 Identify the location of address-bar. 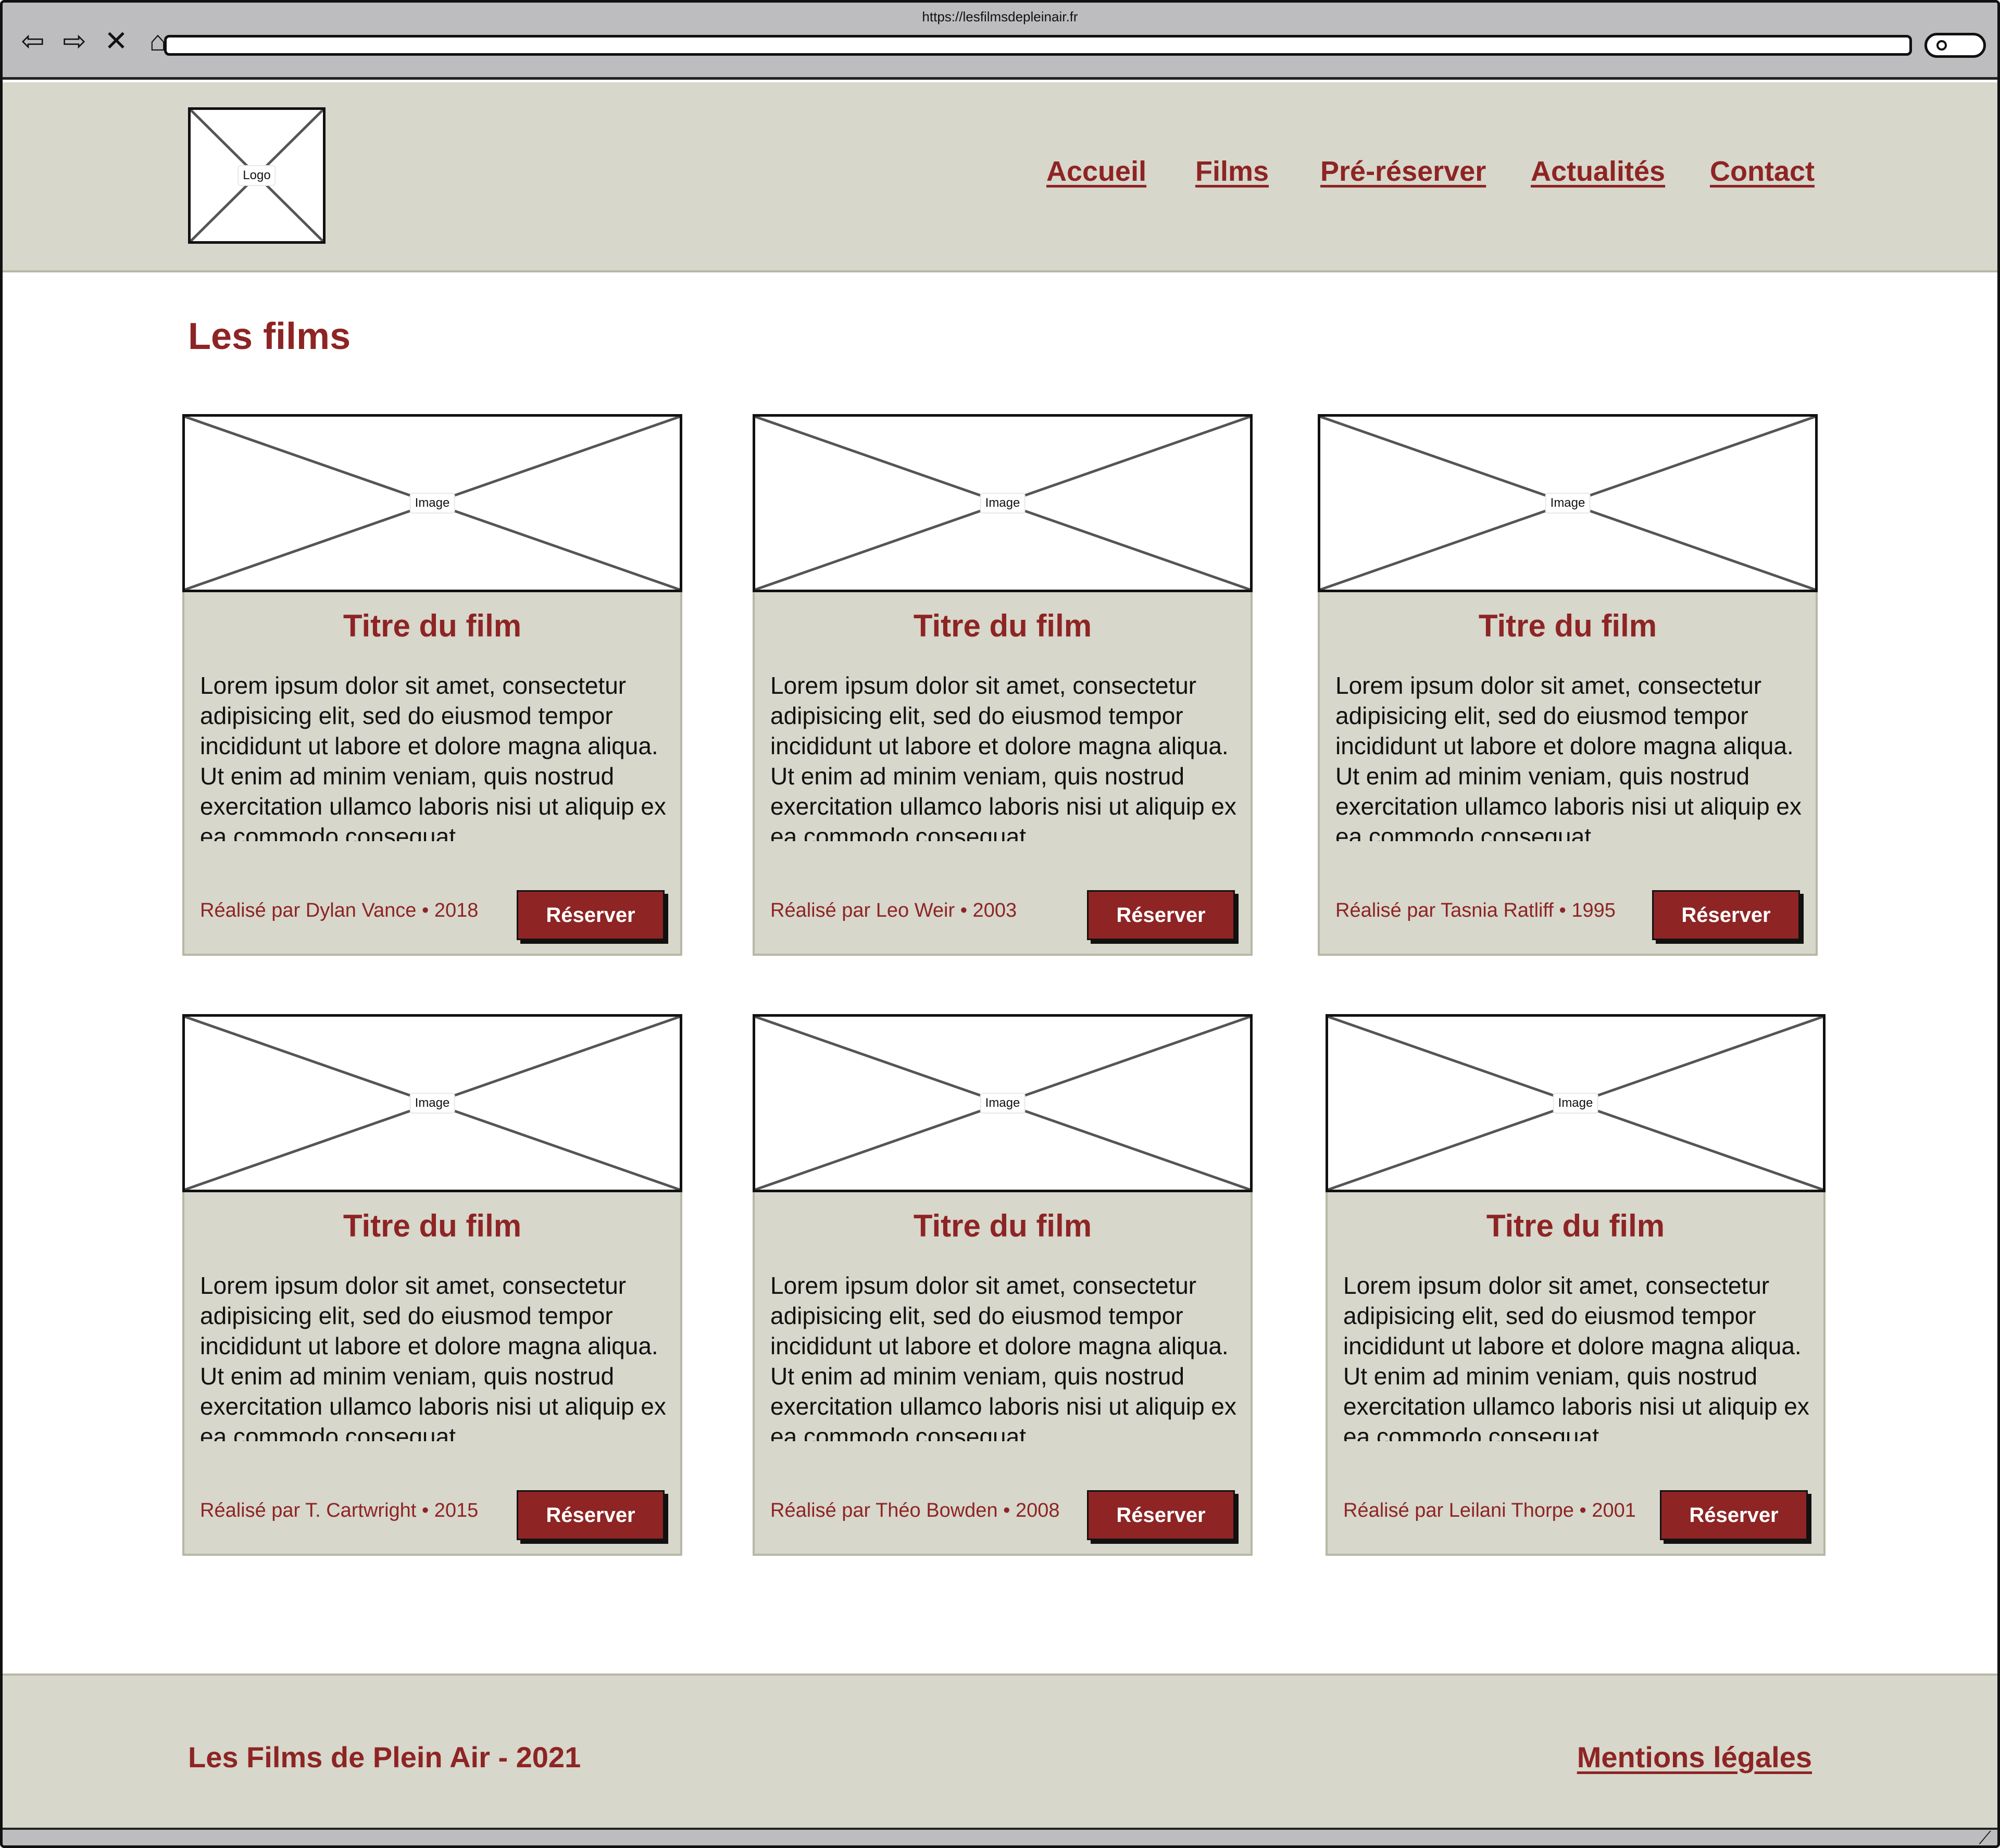
(1038, 45).